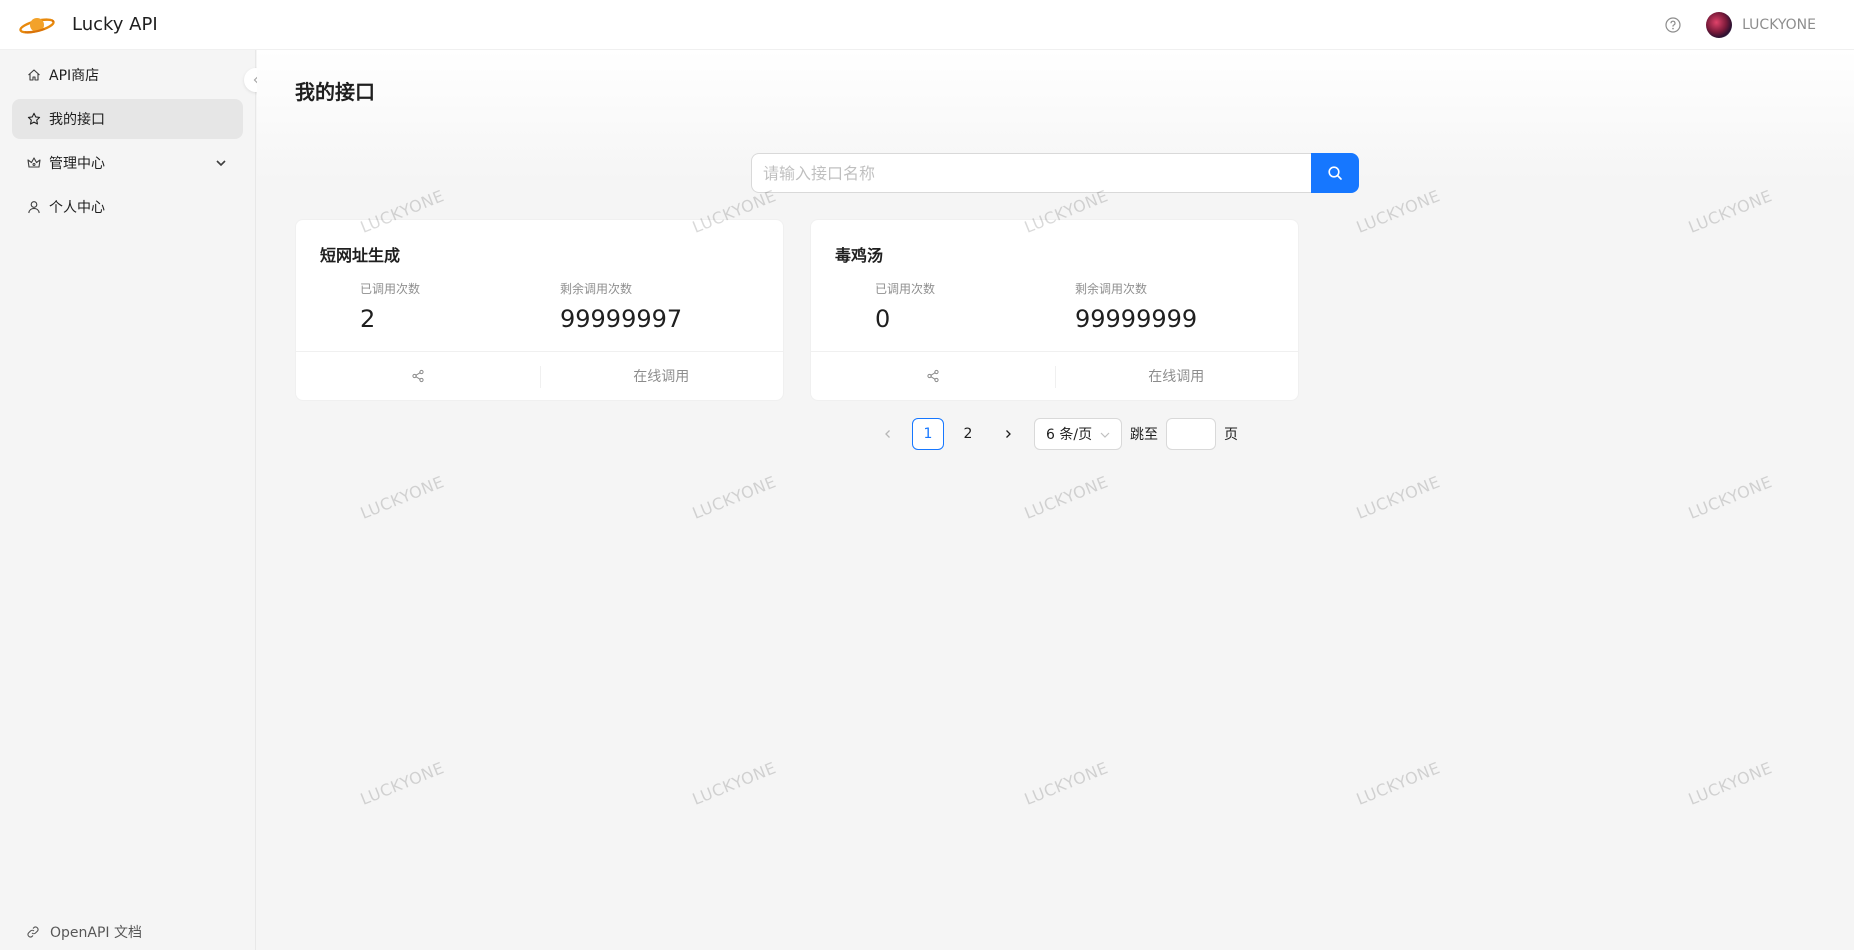 The width and height of the screenshot is (1854, 950). I want to click on remaining-count-stat: 剩余调用次数 99999997, so click(621, 306).